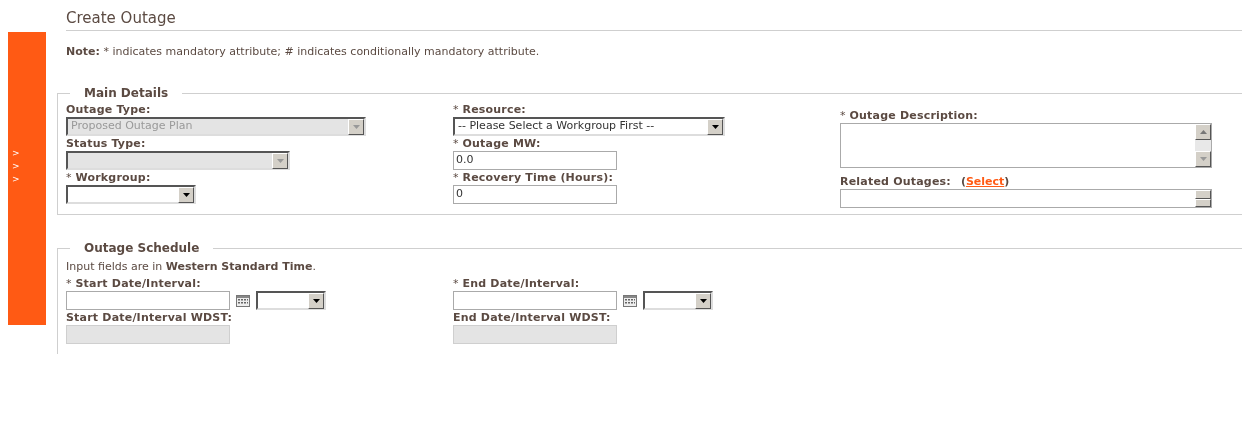 The image size is (1242, 423). Describe the element at coordinates (138, 283) in the screenshot. I see `field-label: Start Date/Interval:` at that location.